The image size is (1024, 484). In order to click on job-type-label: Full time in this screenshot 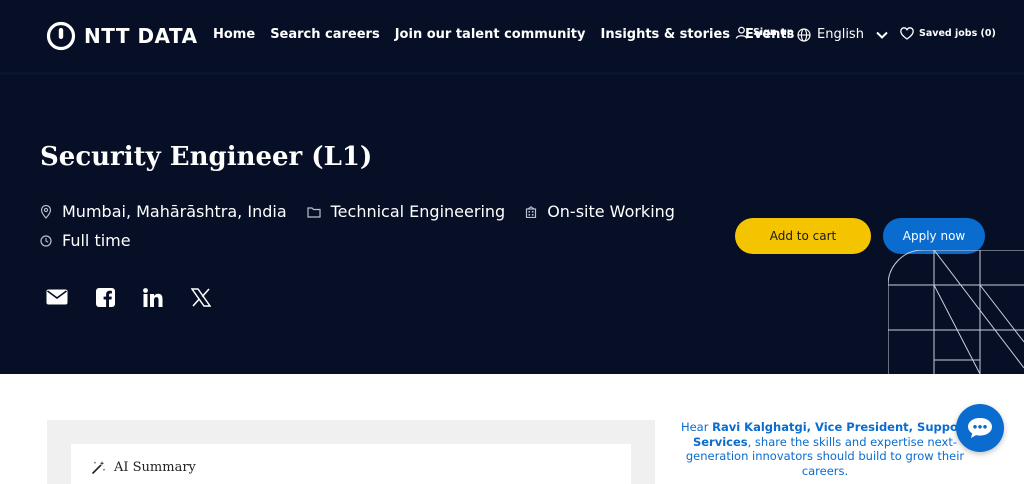, I will do `click(96, 240)`.